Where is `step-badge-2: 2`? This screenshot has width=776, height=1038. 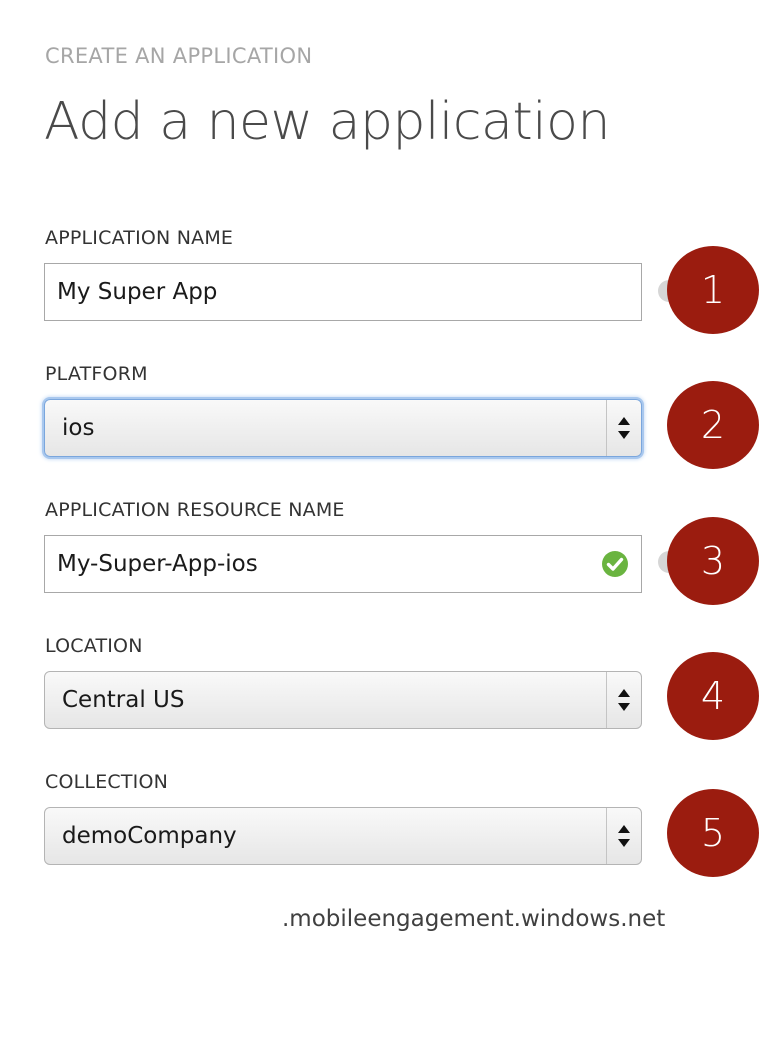 step-badge-2: 2 is located at coordinates (713, 425).